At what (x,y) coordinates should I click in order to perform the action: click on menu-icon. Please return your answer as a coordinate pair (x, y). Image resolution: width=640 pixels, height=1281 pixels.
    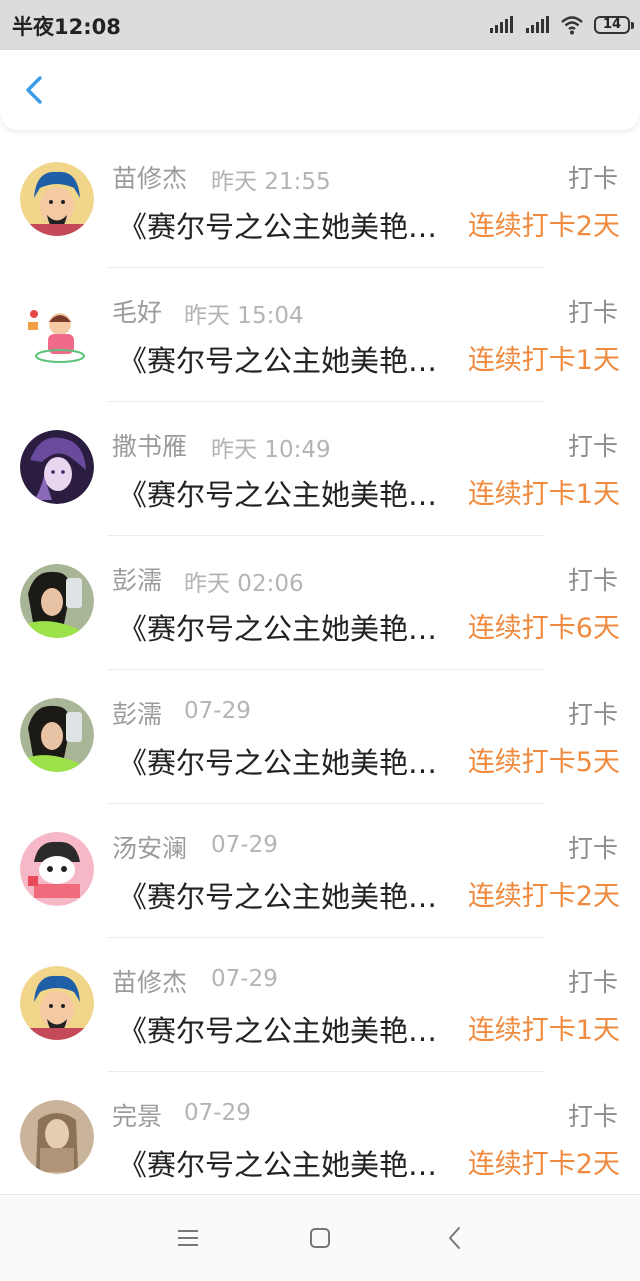
    Looking at the image, I should click on (188, 1238).